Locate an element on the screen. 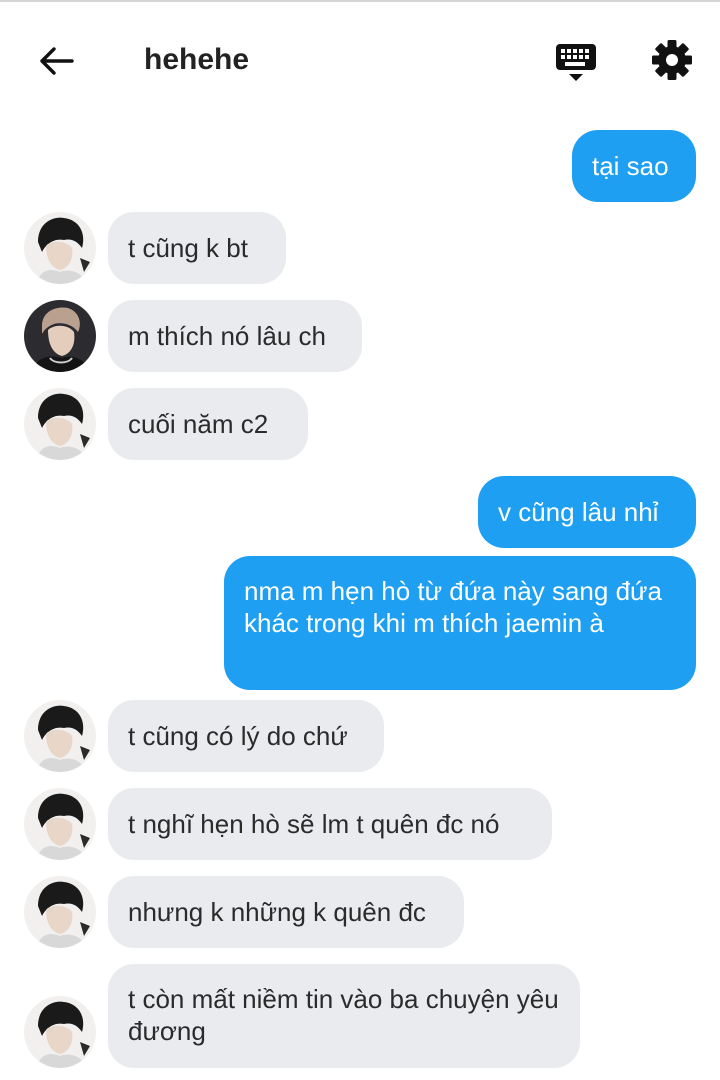  gear-icon is located at coordinates (672, 60).